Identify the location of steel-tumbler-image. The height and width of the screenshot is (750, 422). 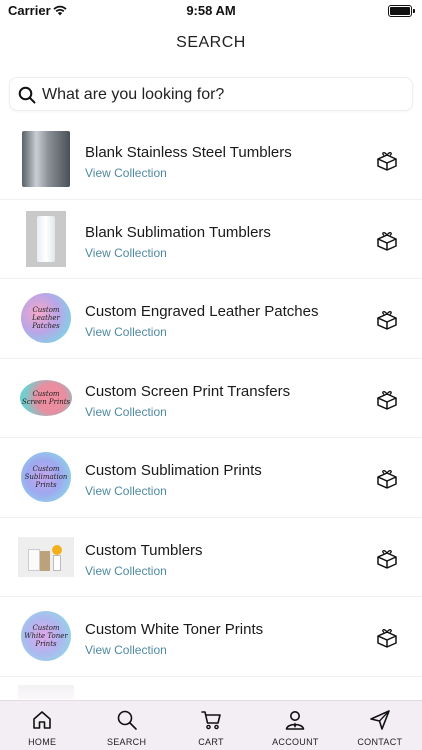
(46, 159).